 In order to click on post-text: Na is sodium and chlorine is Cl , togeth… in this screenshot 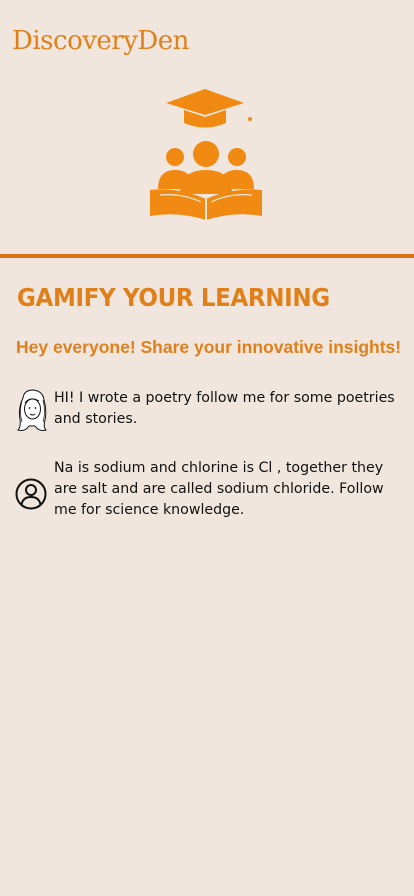, I will do `click(219, 489)`.